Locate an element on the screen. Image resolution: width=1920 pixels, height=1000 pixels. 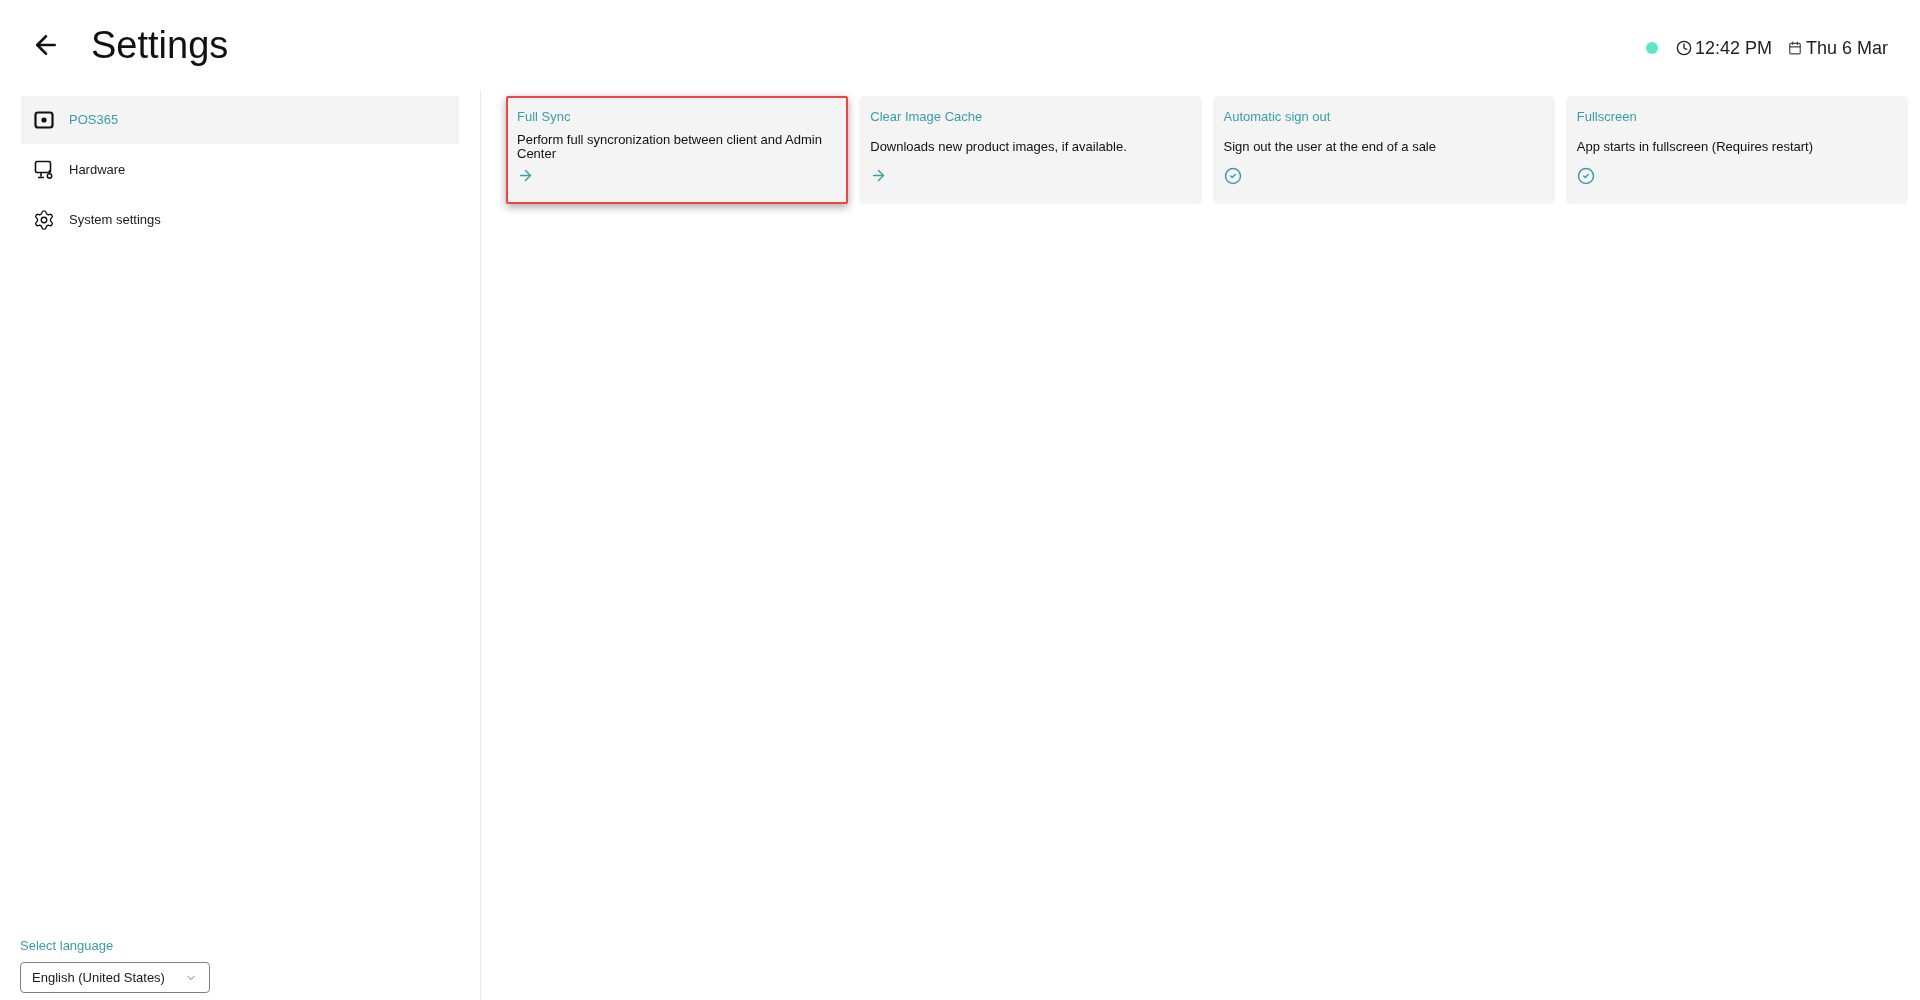
setting-card: Full Sync Perform full syncronization between client and Admin Center is located at coordinates (677, 150).